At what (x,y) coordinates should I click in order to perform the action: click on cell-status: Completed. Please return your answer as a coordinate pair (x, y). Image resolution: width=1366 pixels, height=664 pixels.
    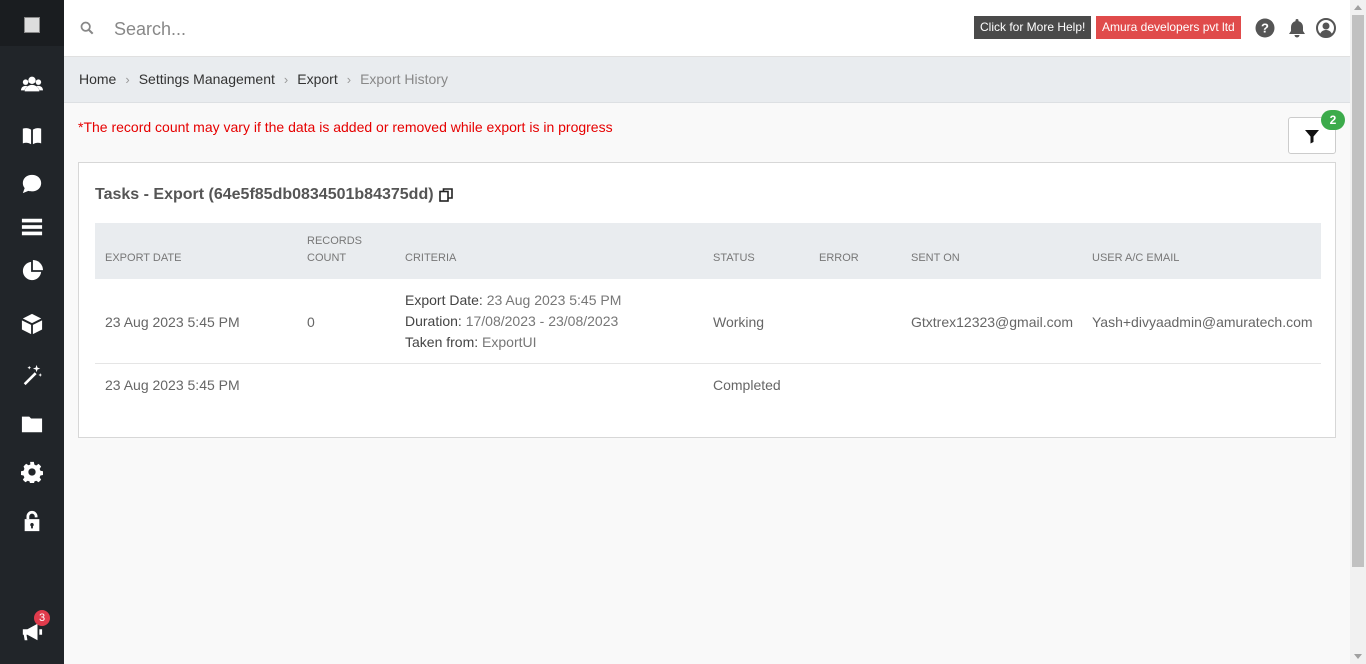
    Looking at the image, I should click on (747, 385).